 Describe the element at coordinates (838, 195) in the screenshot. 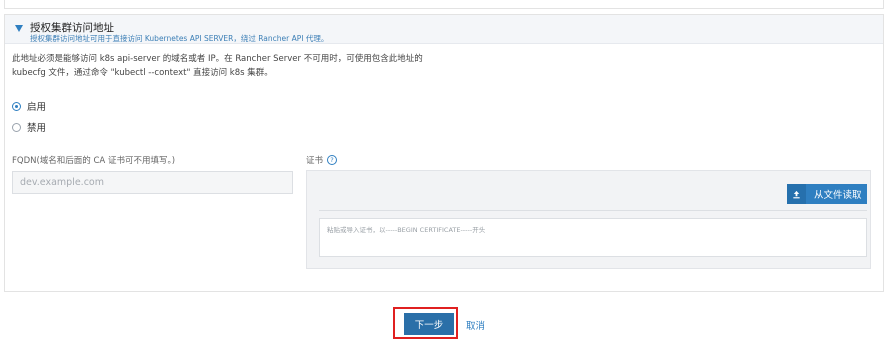

I see `read-from-file-label: 从文件读取` at that location.